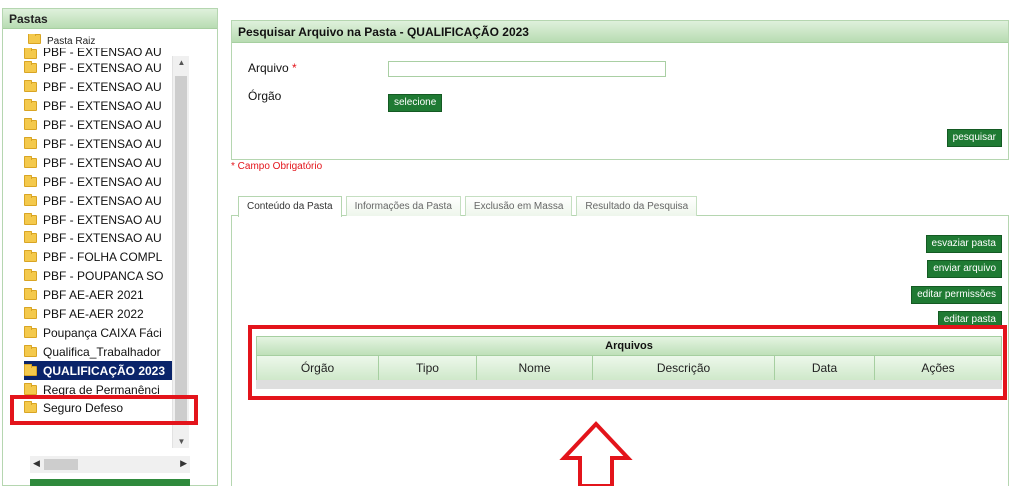 Image resolution: width=1024 pixels, height=486 pixels. I want to click on tab-item: Conteúdo da Pasta, so click(290, 206).